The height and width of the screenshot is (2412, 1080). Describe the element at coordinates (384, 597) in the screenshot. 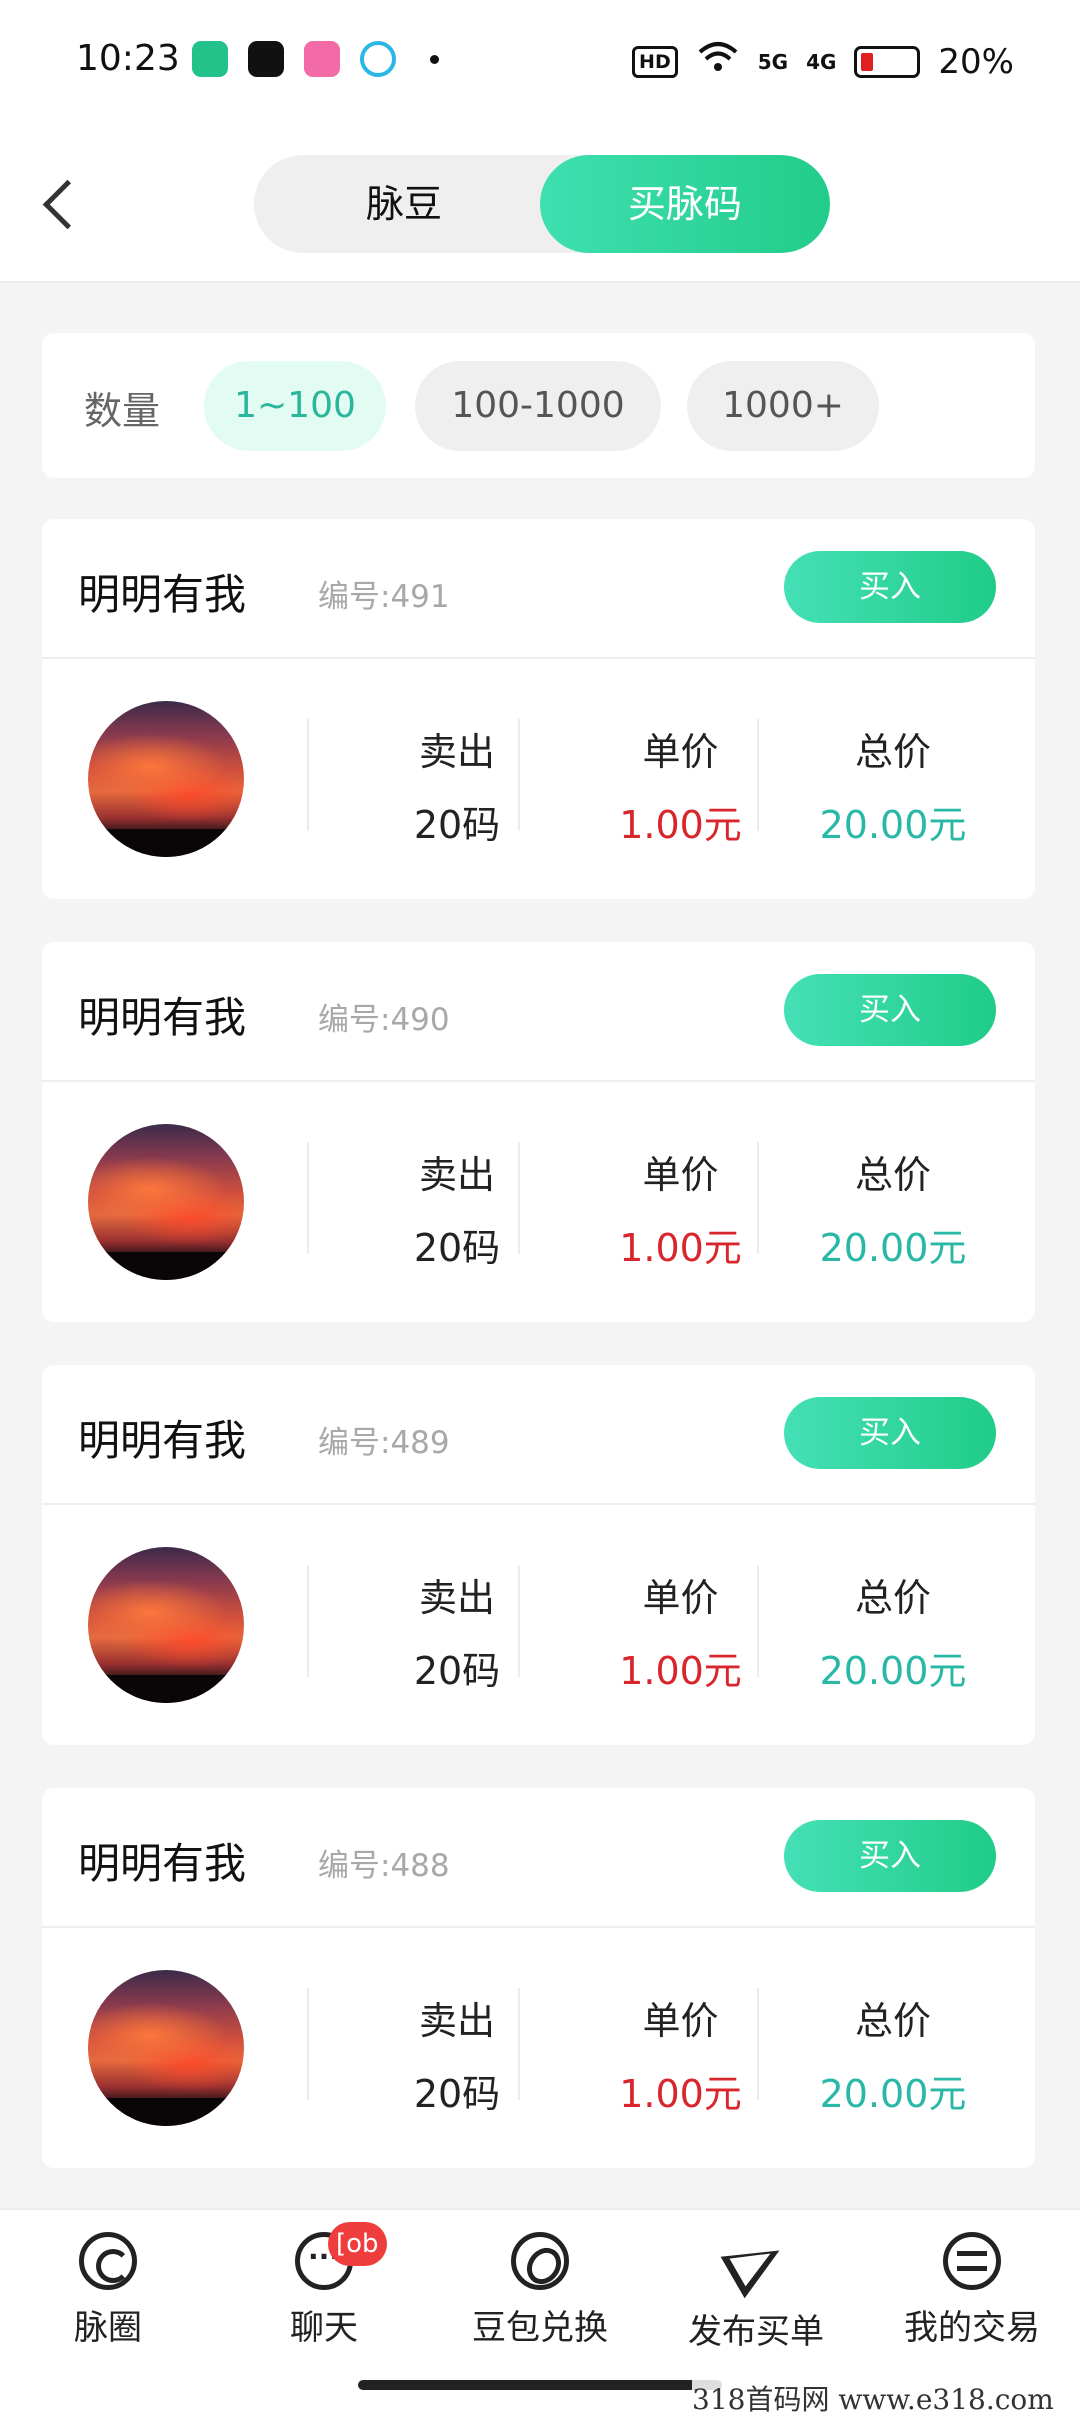

I see `serial-number: 编号:491` at that location.